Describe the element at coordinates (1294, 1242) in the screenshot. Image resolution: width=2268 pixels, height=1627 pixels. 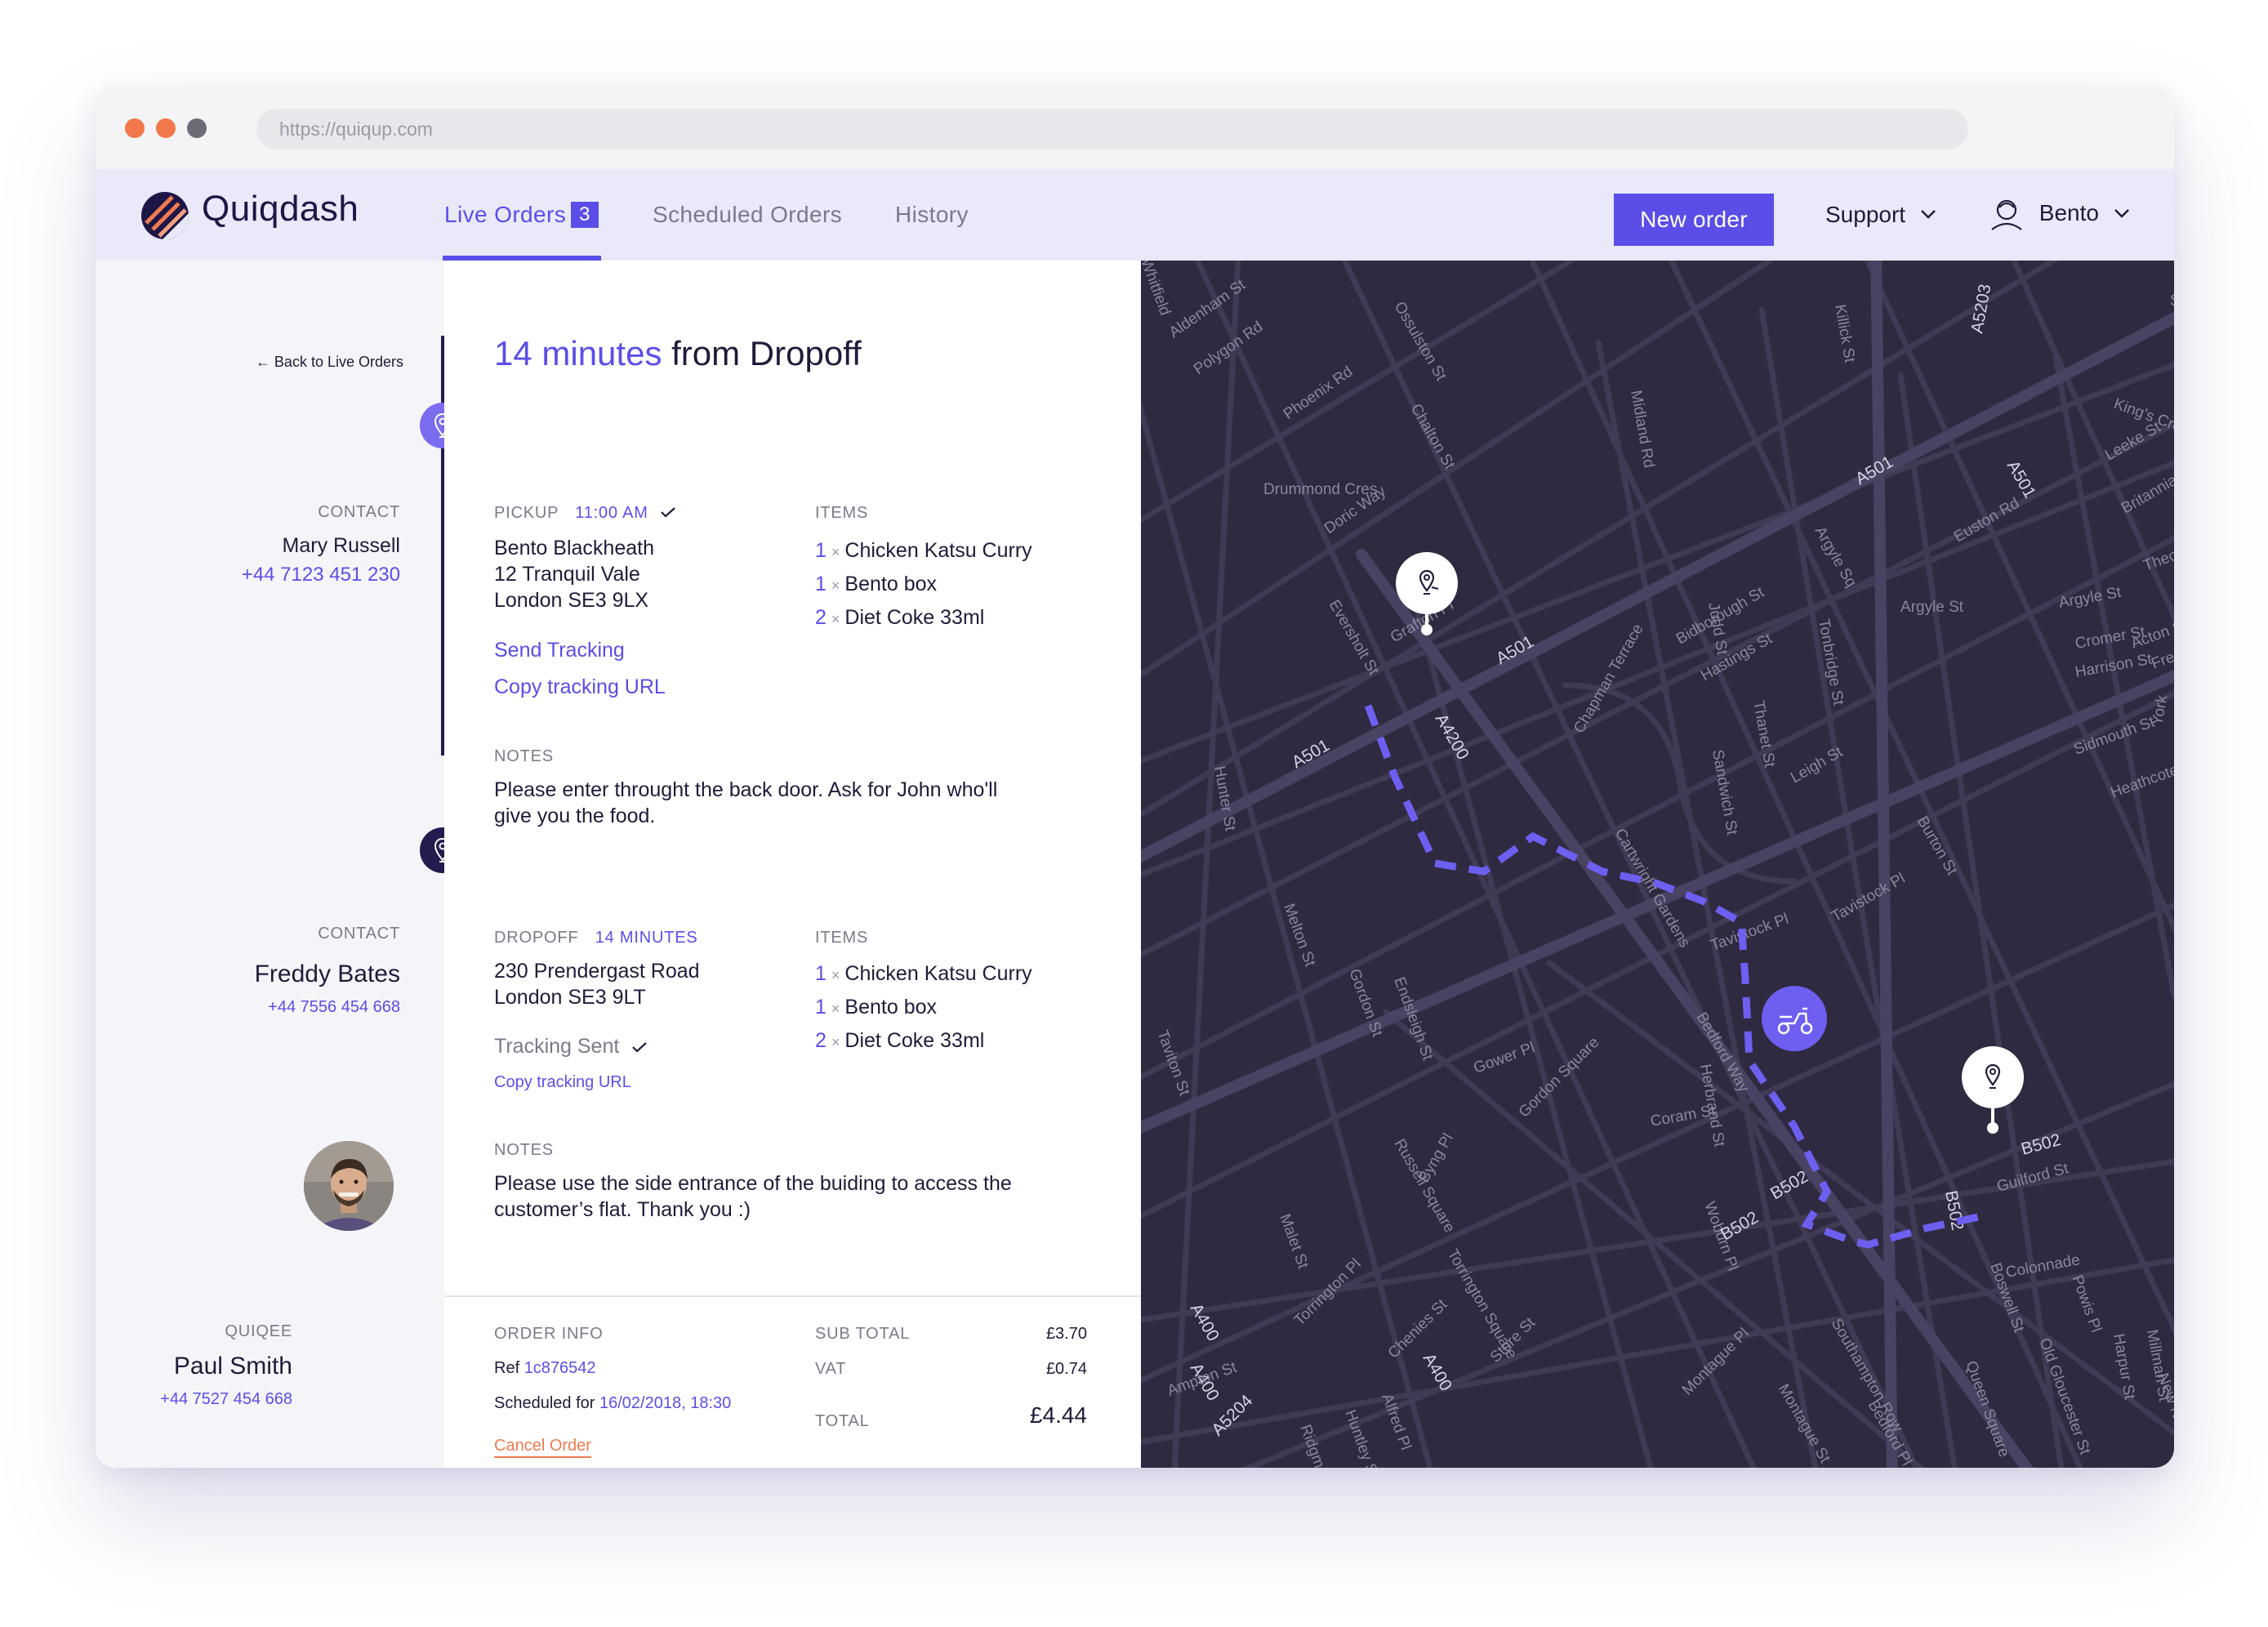
I see `map-street-label: Malet St` at that location.